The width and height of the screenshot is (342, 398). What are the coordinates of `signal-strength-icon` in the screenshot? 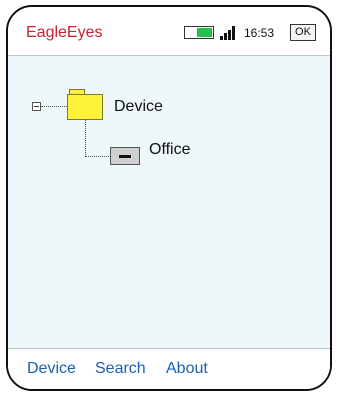 It's located at (230, 33).